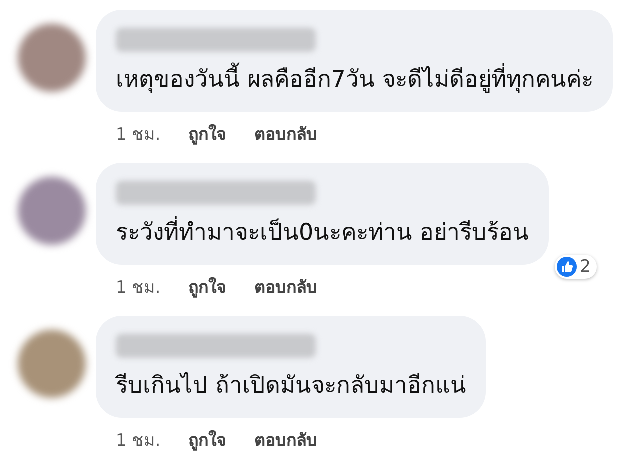 Image resolution: width=628 pixels, height=468 pixels. I want to click on comment-text: ระวังที่ทำมาจะเป็น0นะคะท่าน อย่ารีบร้อน, so click(322, 233).